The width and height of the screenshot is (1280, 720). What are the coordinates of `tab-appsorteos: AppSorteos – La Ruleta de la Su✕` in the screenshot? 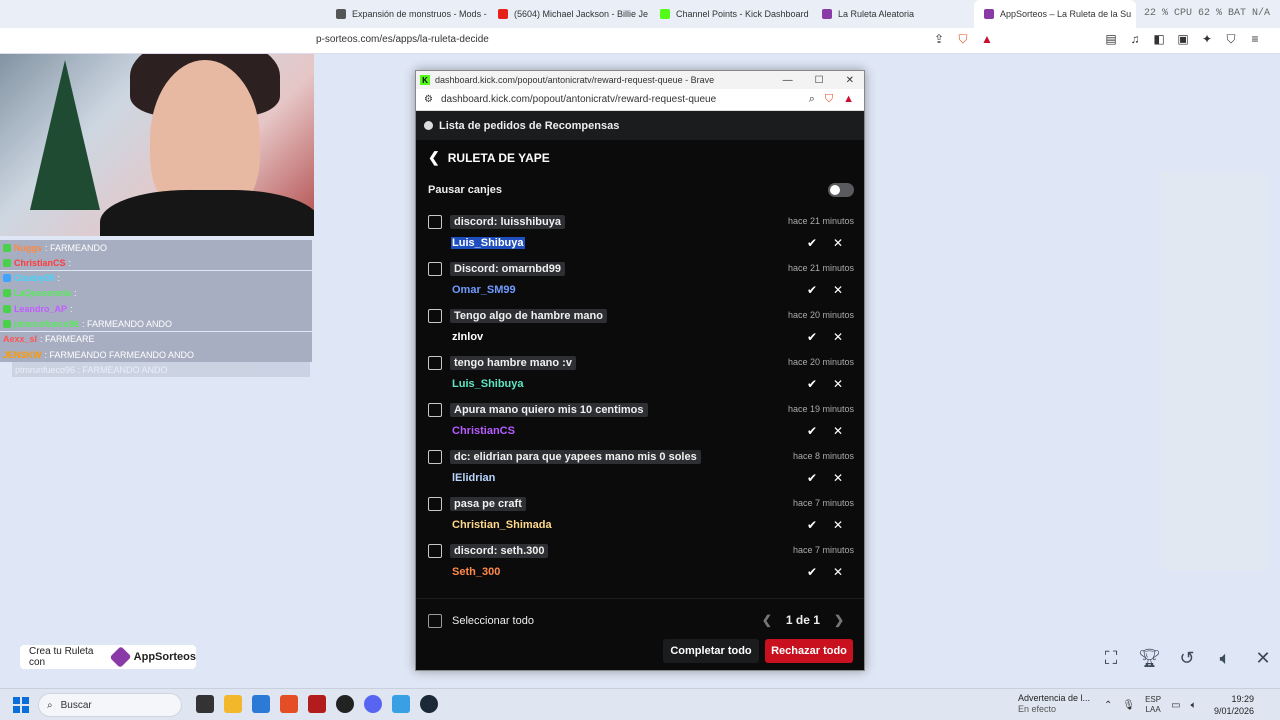 It's located at (1055, 14).